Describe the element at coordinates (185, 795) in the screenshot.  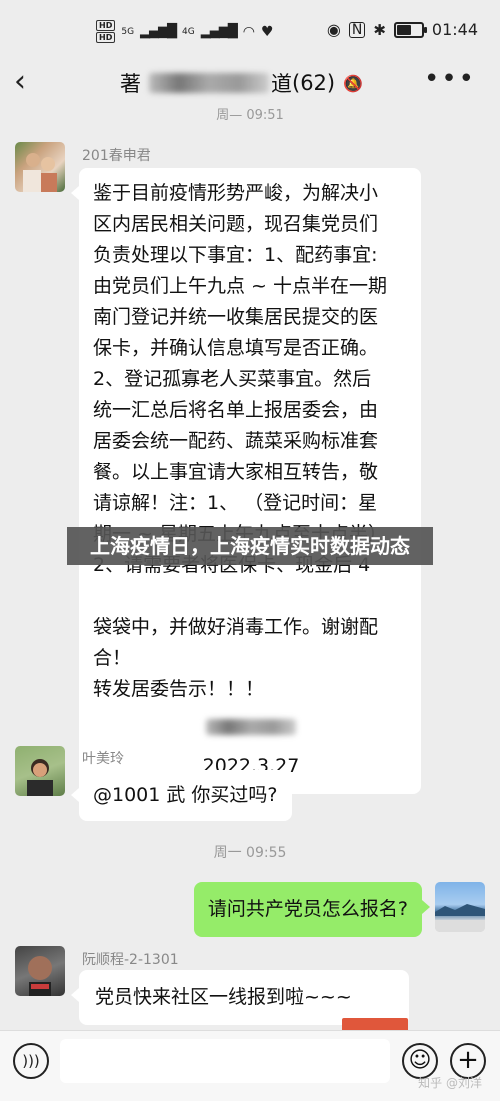
I see `message-text: @1001 武 你买过吗?` at that location.